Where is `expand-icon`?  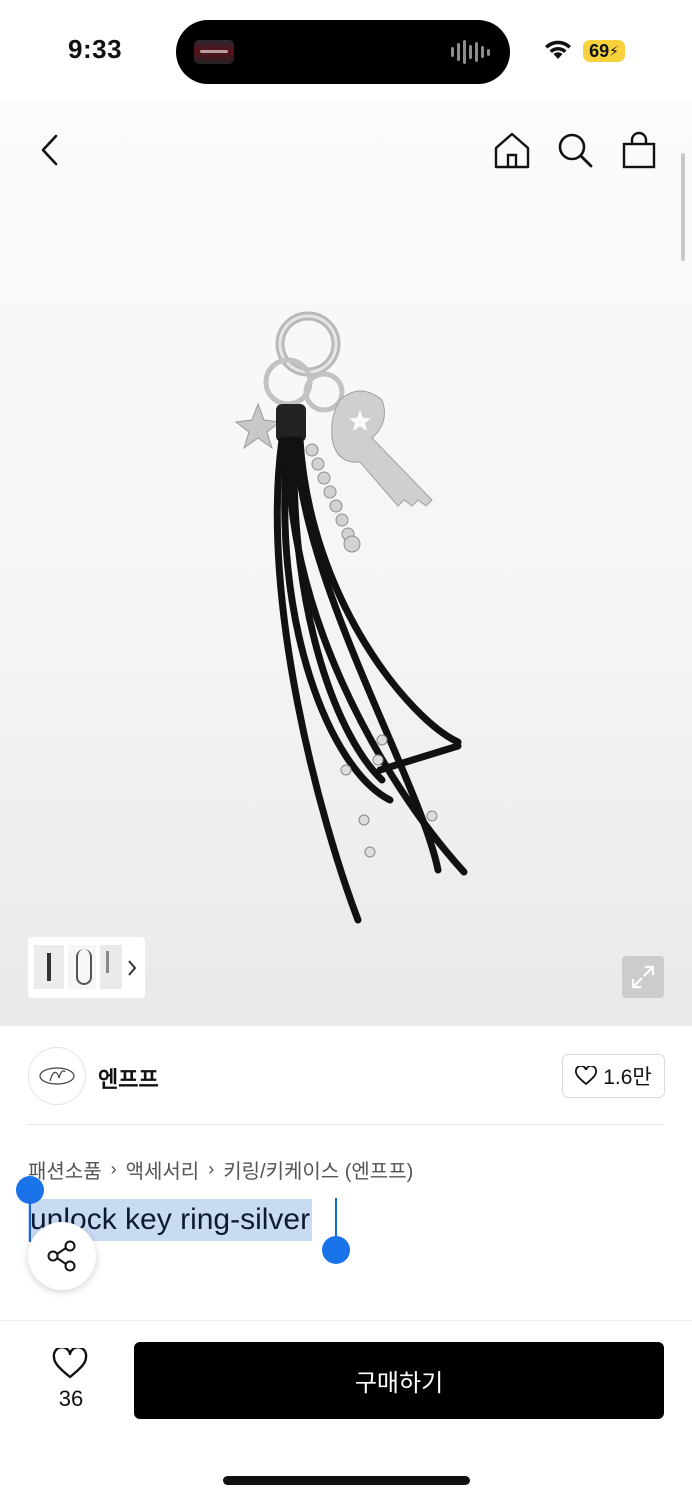
expand-icon is located at coordinates (643, 977).